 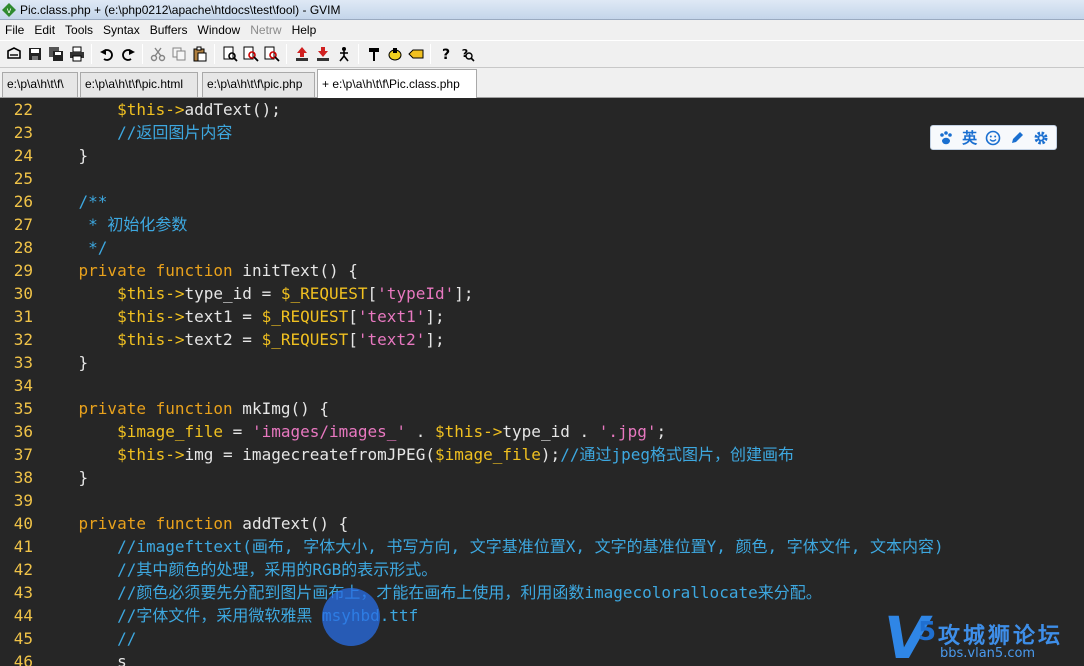 I want to click on find-replace-icon, so click(x=229, y=54).